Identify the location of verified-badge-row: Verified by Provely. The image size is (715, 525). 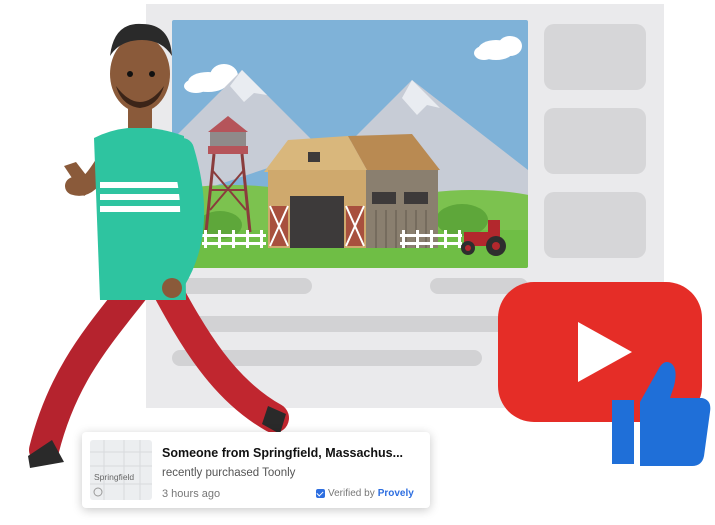
(365, 493).